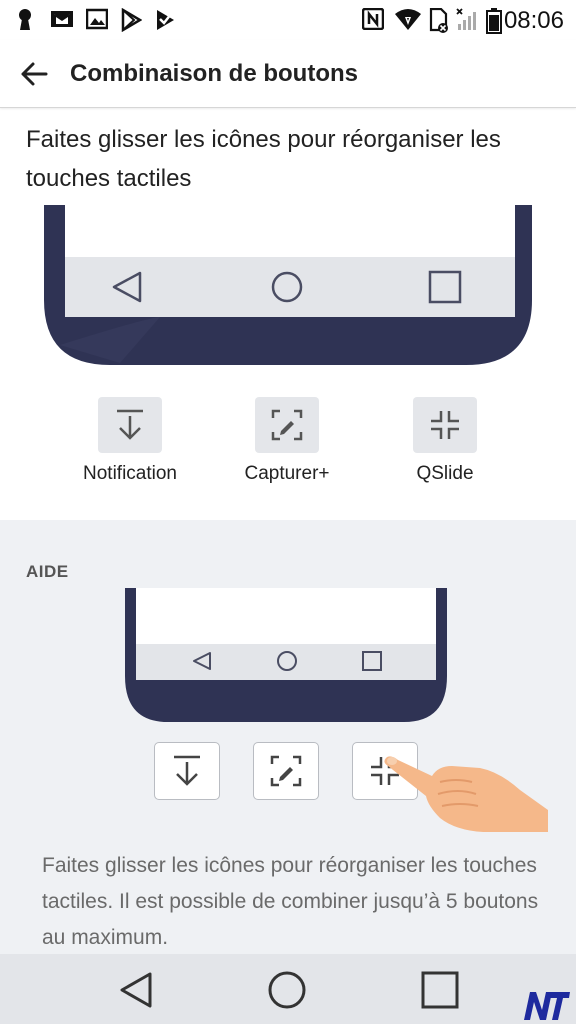 This screenshot has height=1024, width=576. I want to click on capture-plus-tile, so click(287, 425).